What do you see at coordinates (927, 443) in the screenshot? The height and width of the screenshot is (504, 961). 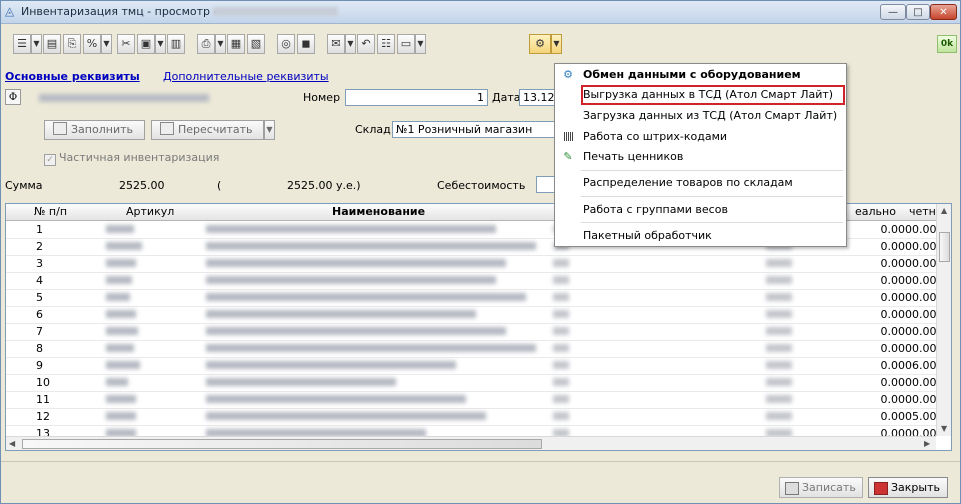 I see `scroll-right-icon: ▶` at bounding box center [927, 443].